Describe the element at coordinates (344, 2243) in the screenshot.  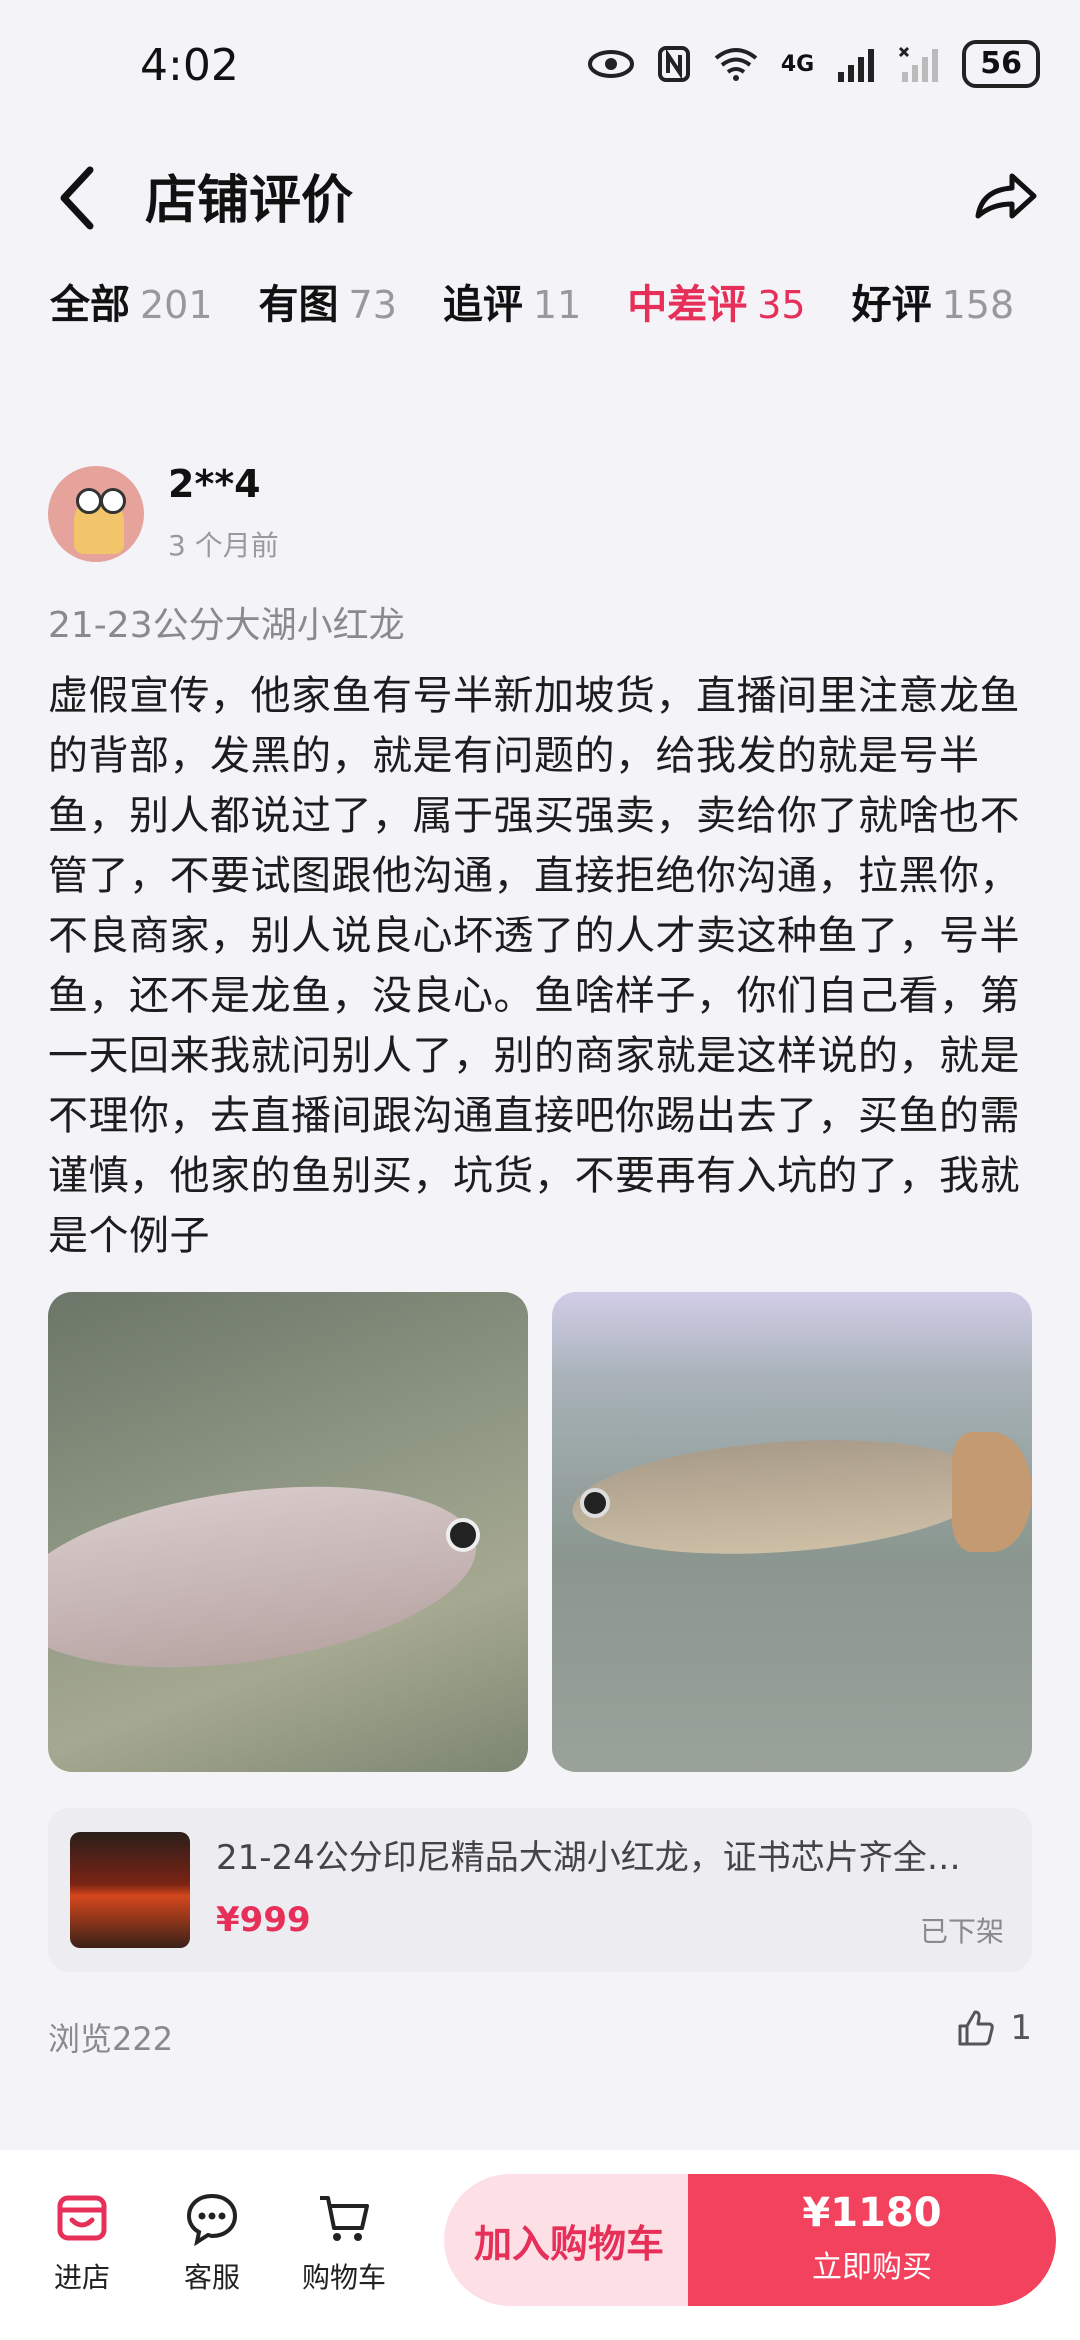
I see `cart-button: 购物车` at that location.